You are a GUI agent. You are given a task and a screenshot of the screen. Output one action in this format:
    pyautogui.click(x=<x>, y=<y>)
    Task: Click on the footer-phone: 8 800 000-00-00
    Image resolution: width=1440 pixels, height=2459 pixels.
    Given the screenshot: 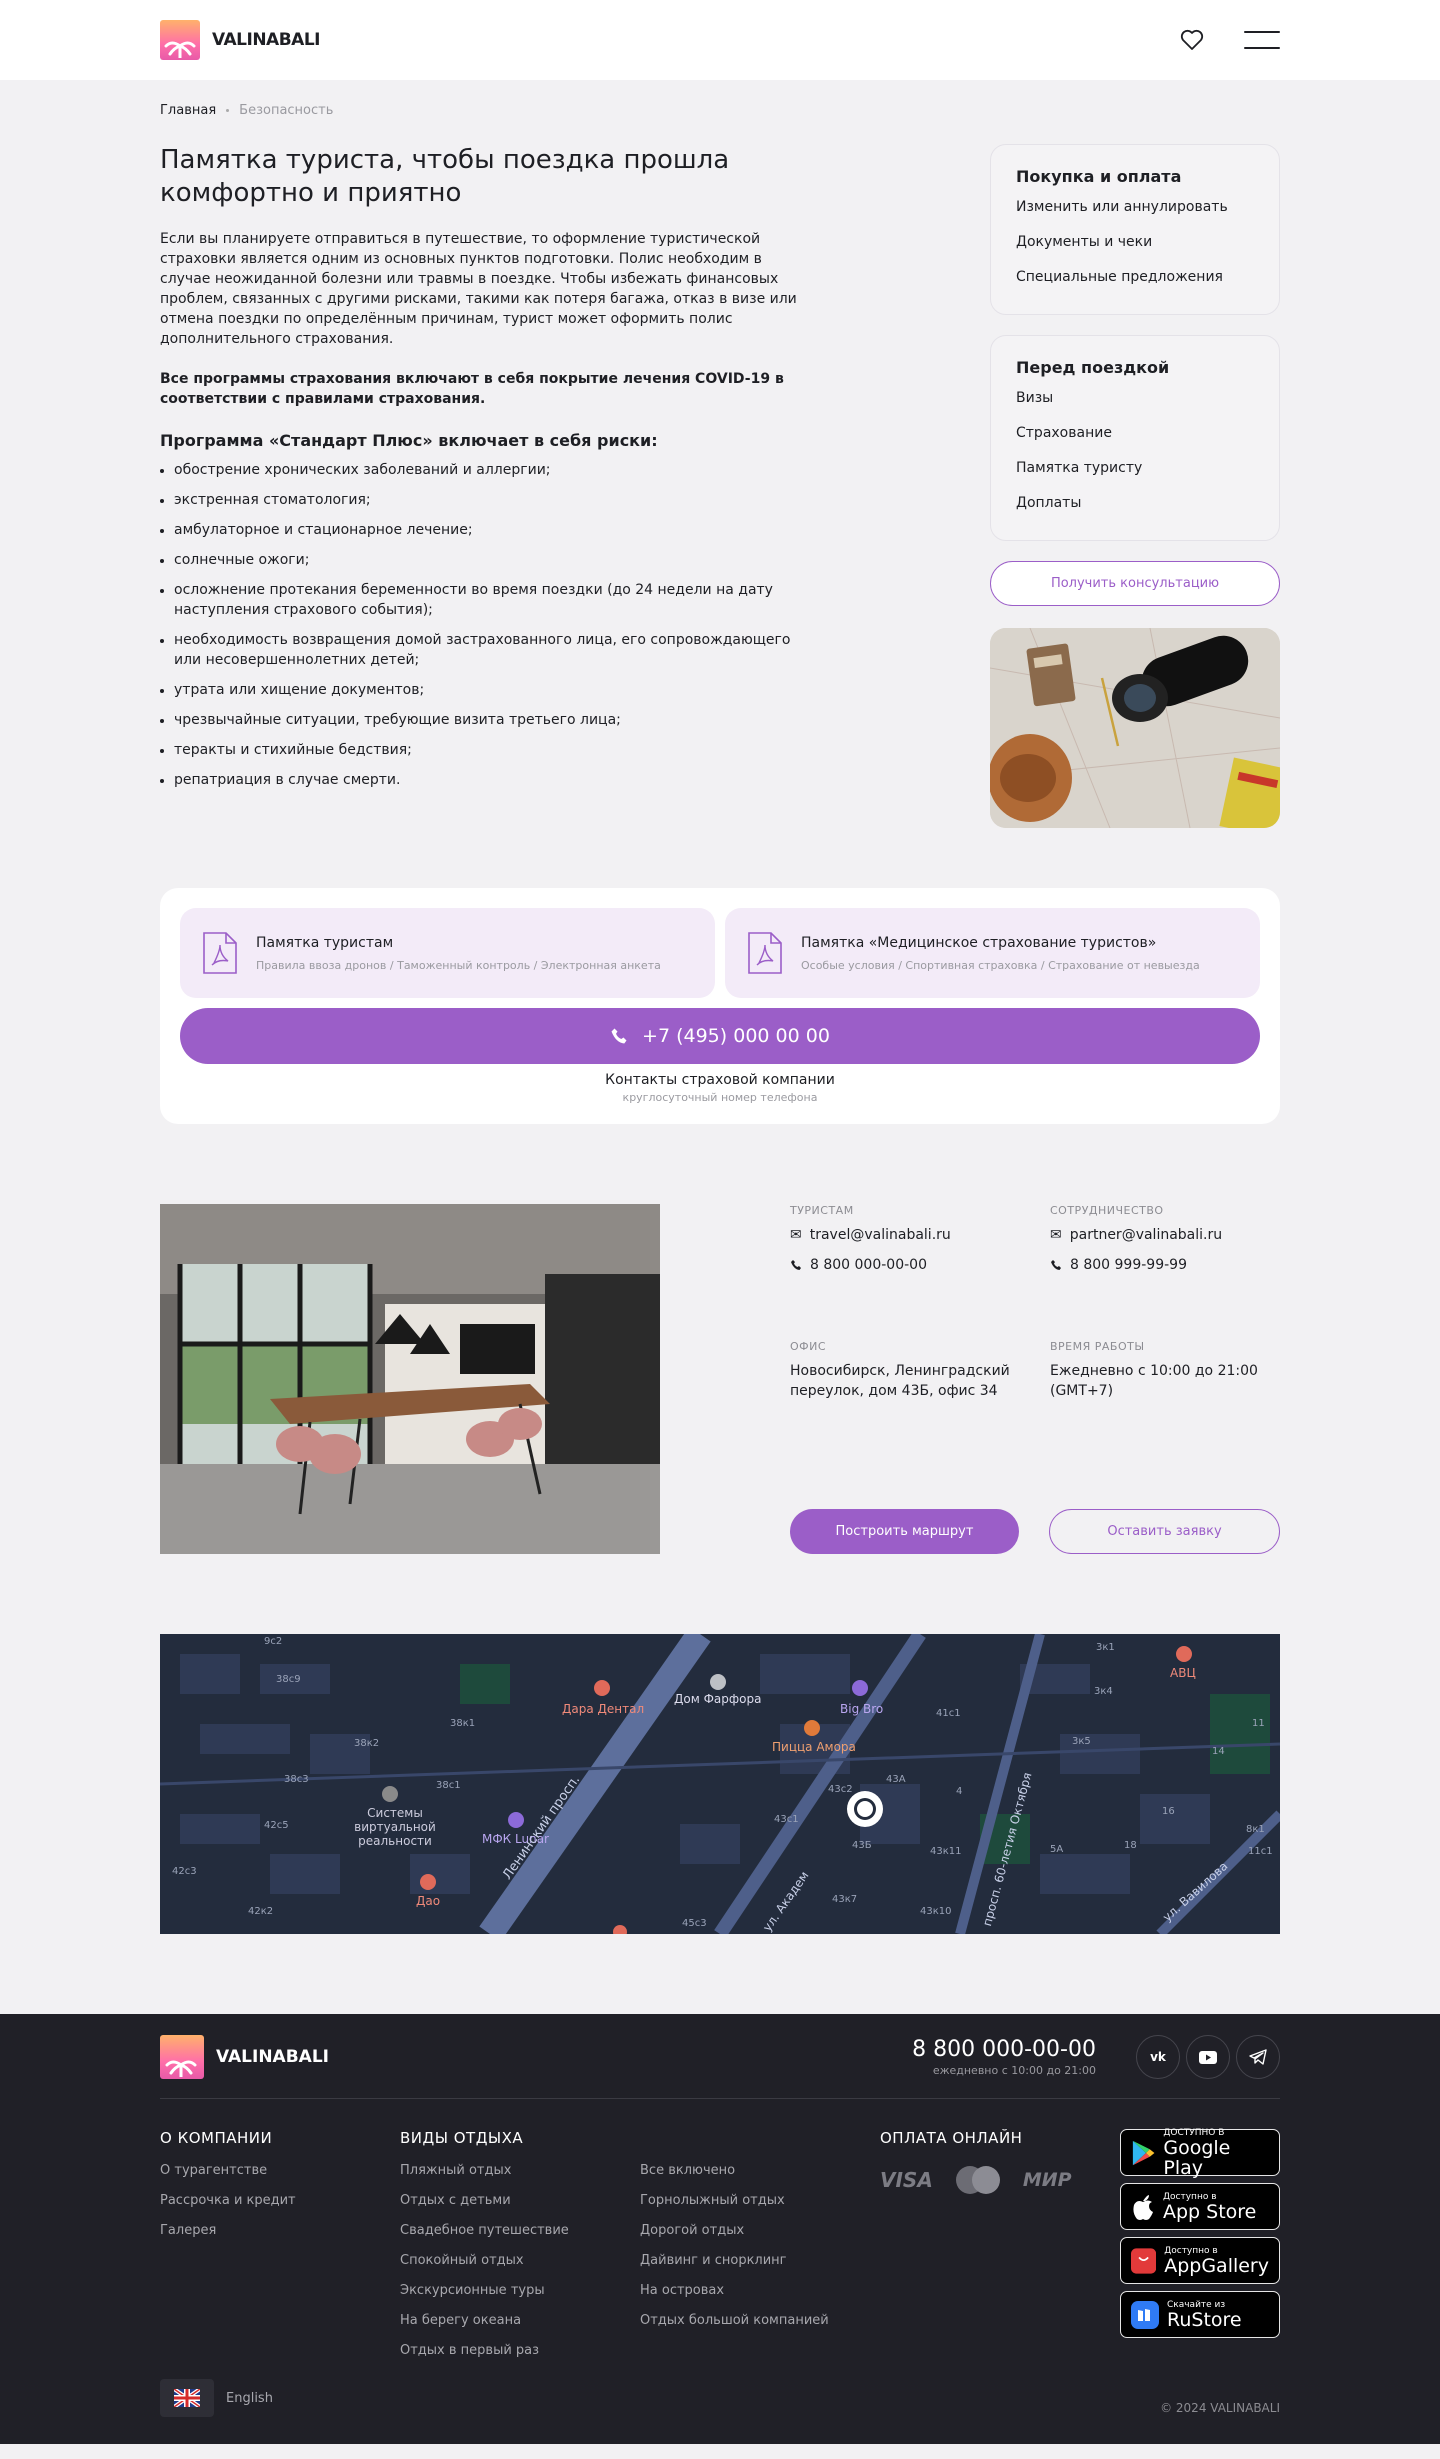 What is the action you would take?
    pyautogui.click(x=1004, y=2049)
    